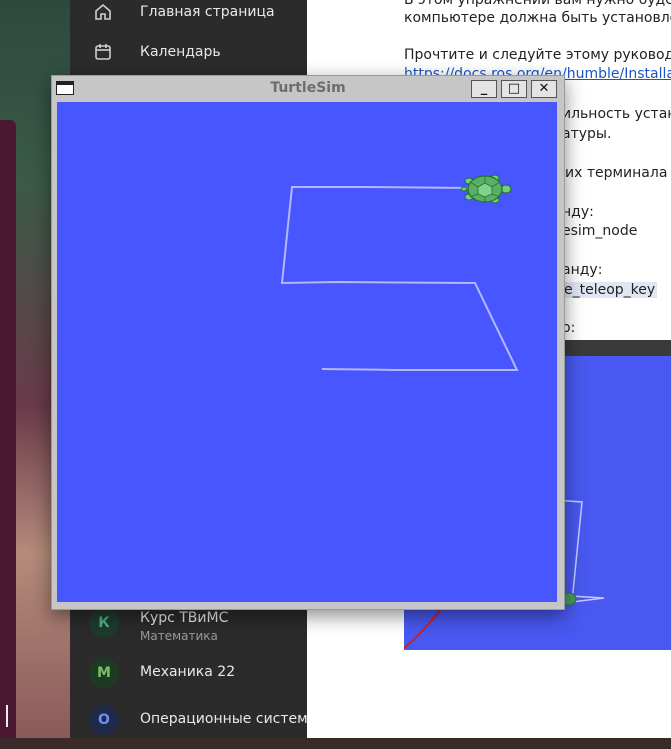  What do you see at coordinates (610, 290) in the screenshot?
I see `doc-code-snippet: e_teleop_key` at bounding box center [610, 290].